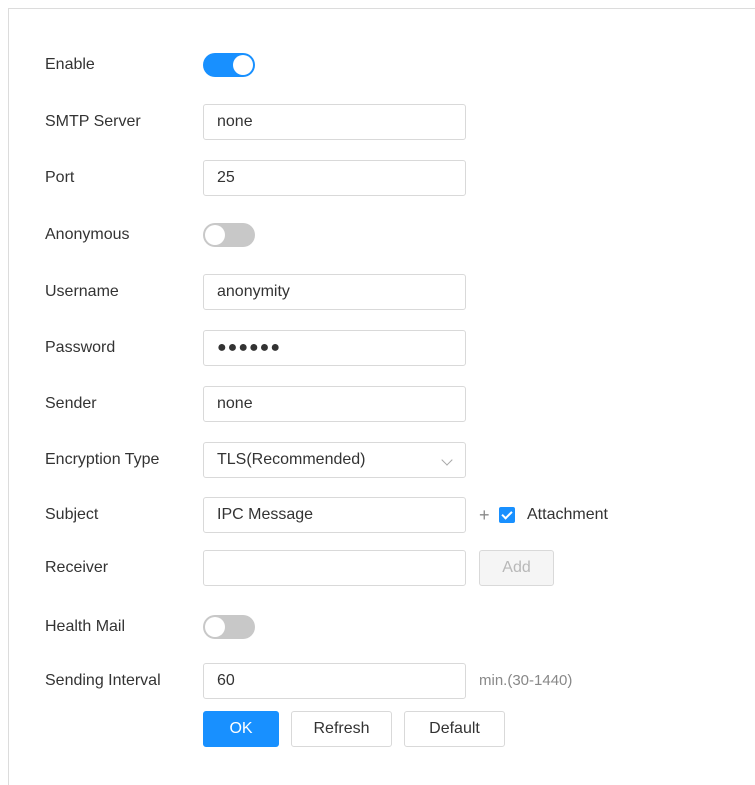  I want to click on port-label: Port, so click(60, 177).